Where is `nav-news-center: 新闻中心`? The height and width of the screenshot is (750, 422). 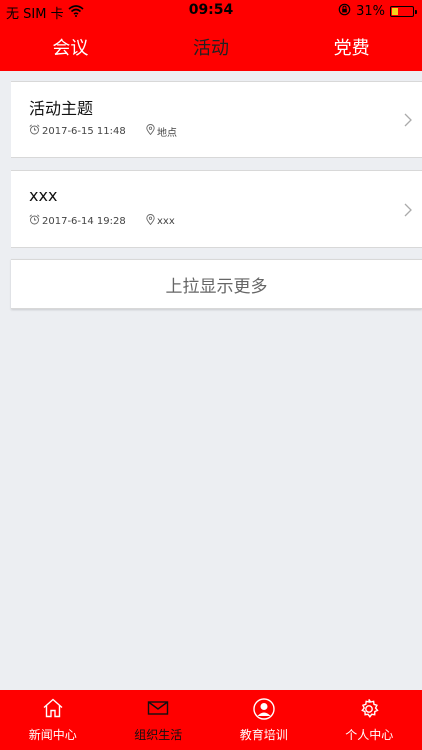
nav-news-center: 新闻中心 is located at coordinates (53, 720).